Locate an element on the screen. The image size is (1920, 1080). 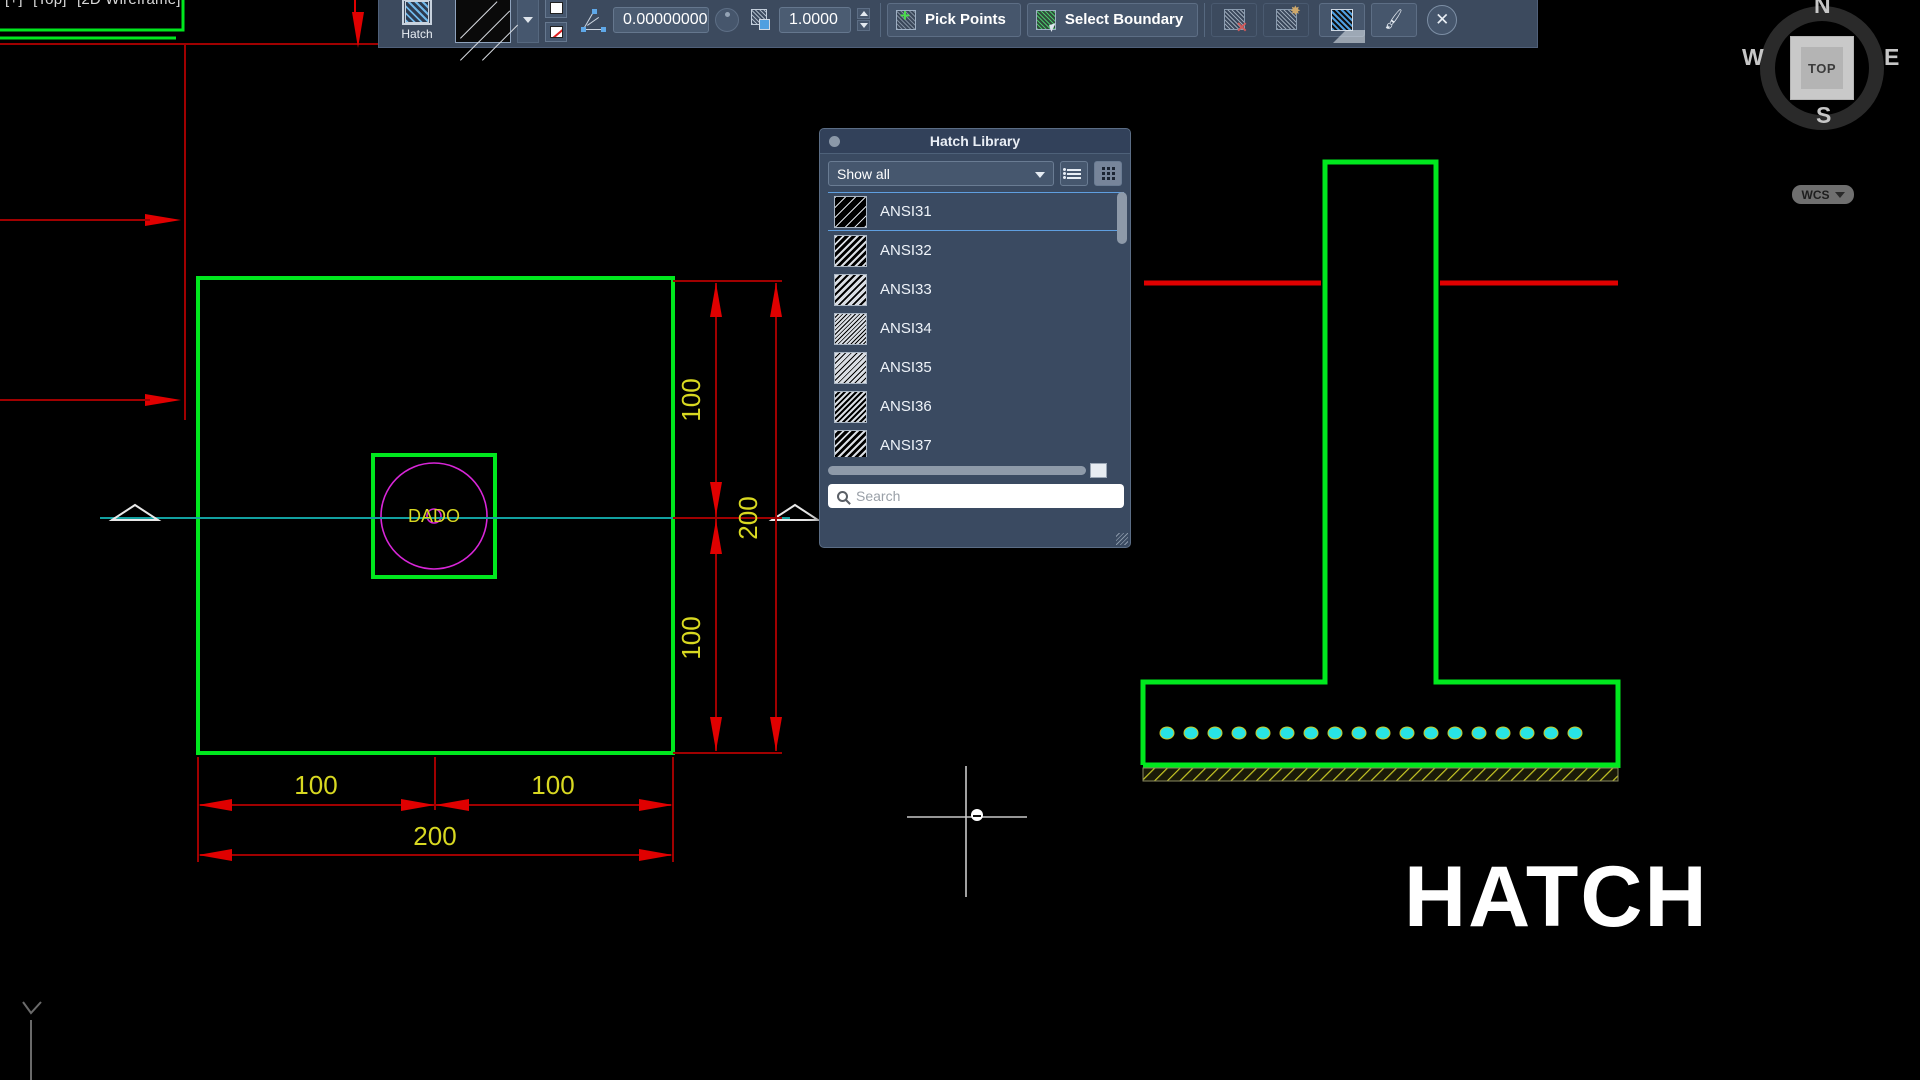
hatch-list-vertical-scrollbar is located at coordinates (1122, 321).